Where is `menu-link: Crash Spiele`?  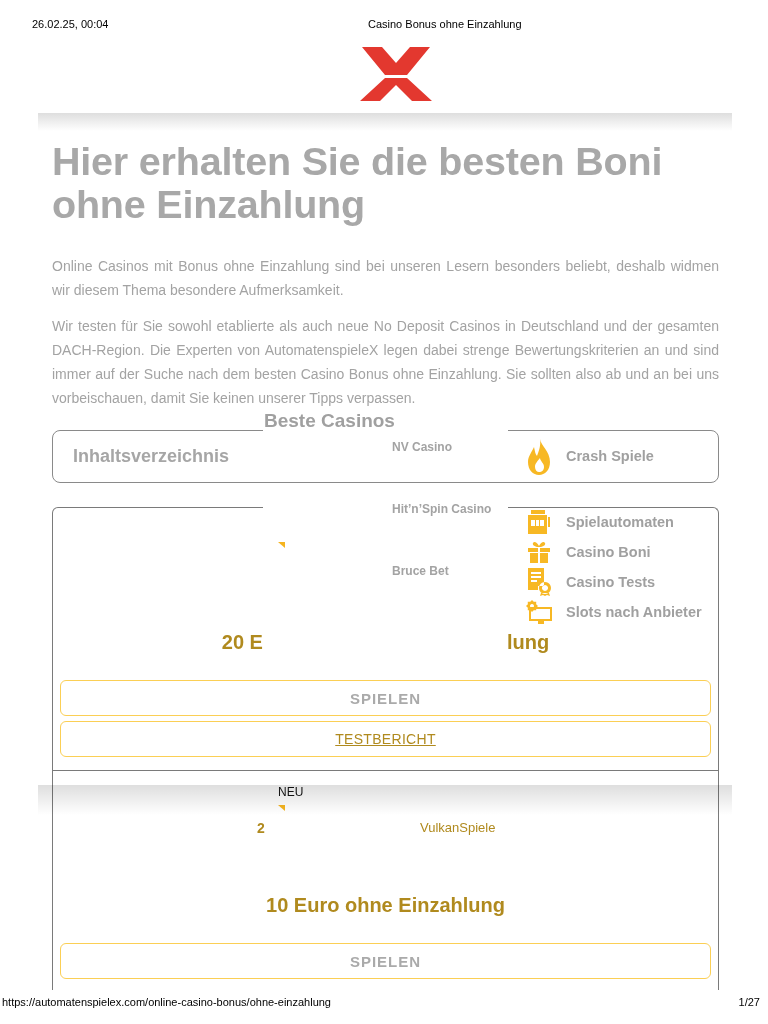 menu-link: Crash Spiele is located at coordinates (589, 456).